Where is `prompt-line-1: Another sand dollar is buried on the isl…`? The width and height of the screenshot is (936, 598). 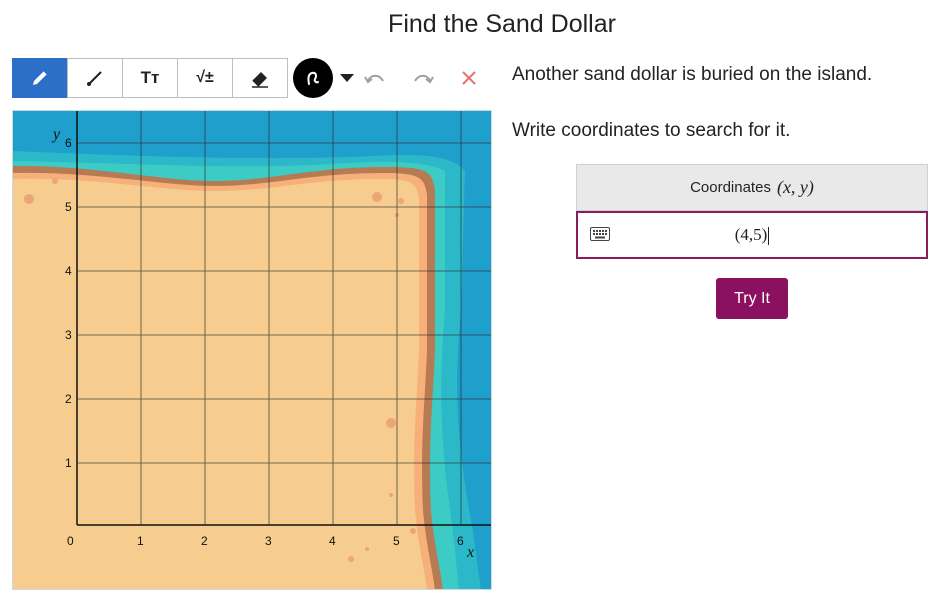
prompt-line-1: Another sand dollar is buried on the isl… is located at coordinates (692, 74).